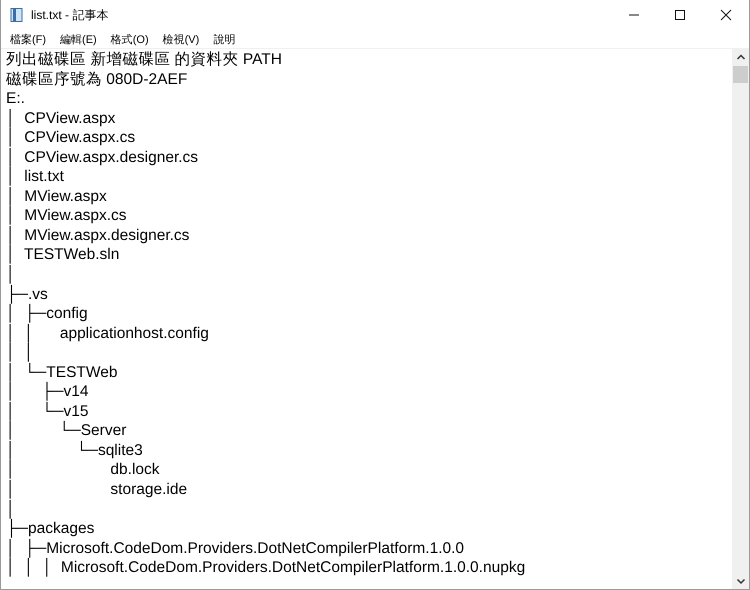 The image size is (750, 590). What do you see at coordinates (71, 138) in the screenshot?
I see `text-line: │ CPView.aspx.cs` at bounding box center [71, 138].